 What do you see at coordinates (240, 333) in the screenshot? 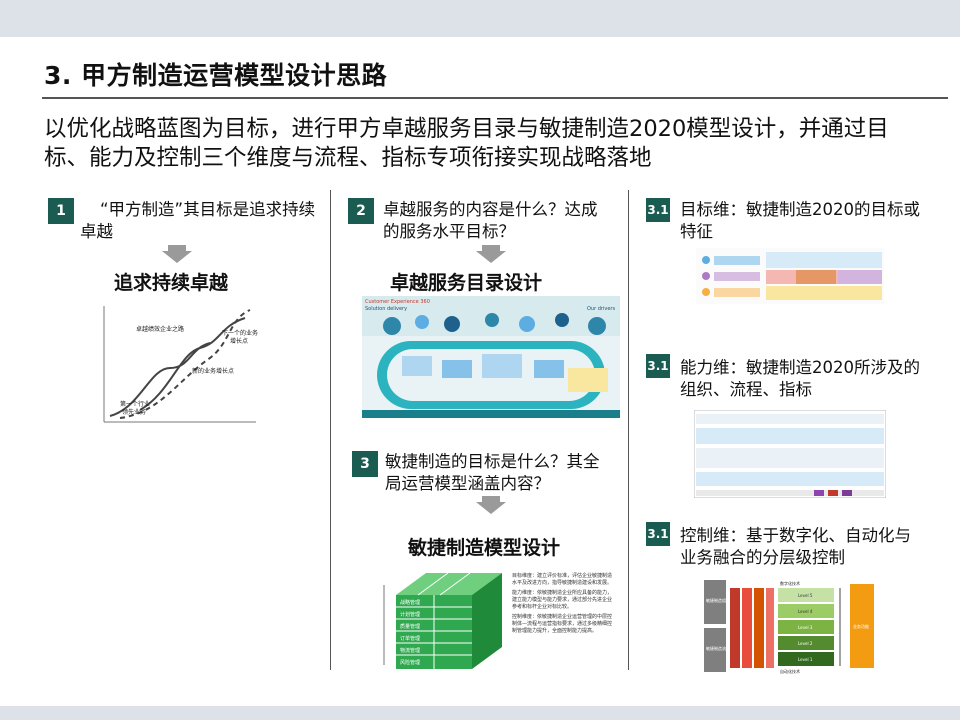
I see `curve-label-next: 下一个的业务` at bounding box center [240, 333].